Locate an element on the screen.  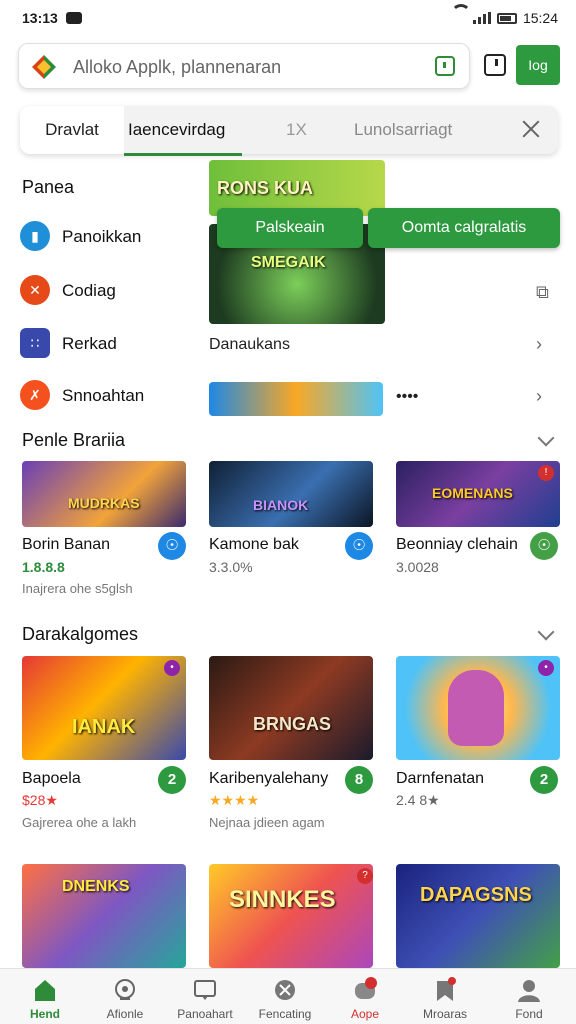
profile-icon is located at coordinates (529, 991).